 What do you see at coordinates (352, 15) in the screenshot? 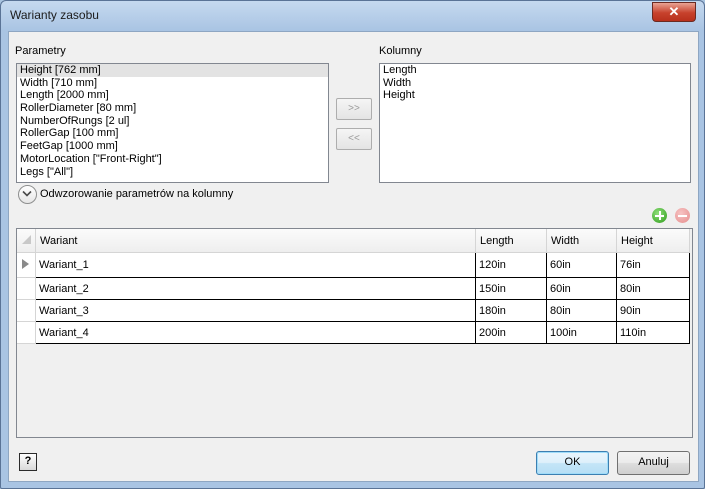
I see `title-bar: Warianty zasobu ✕` at bounding box center [352, 15].